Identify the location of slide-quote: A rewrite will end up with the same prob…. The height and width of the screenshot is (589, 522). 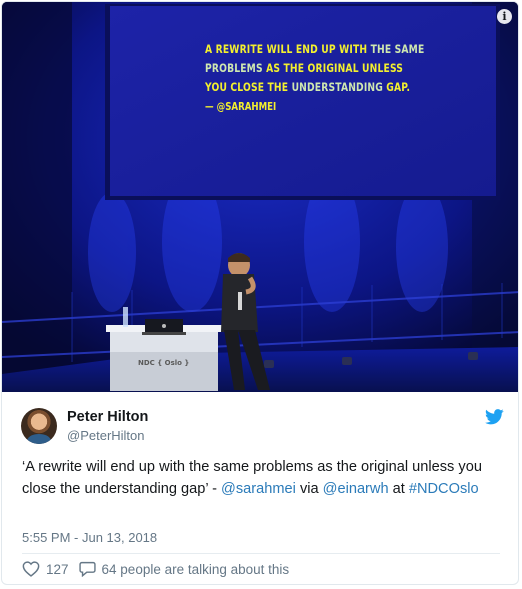
(314, 68).